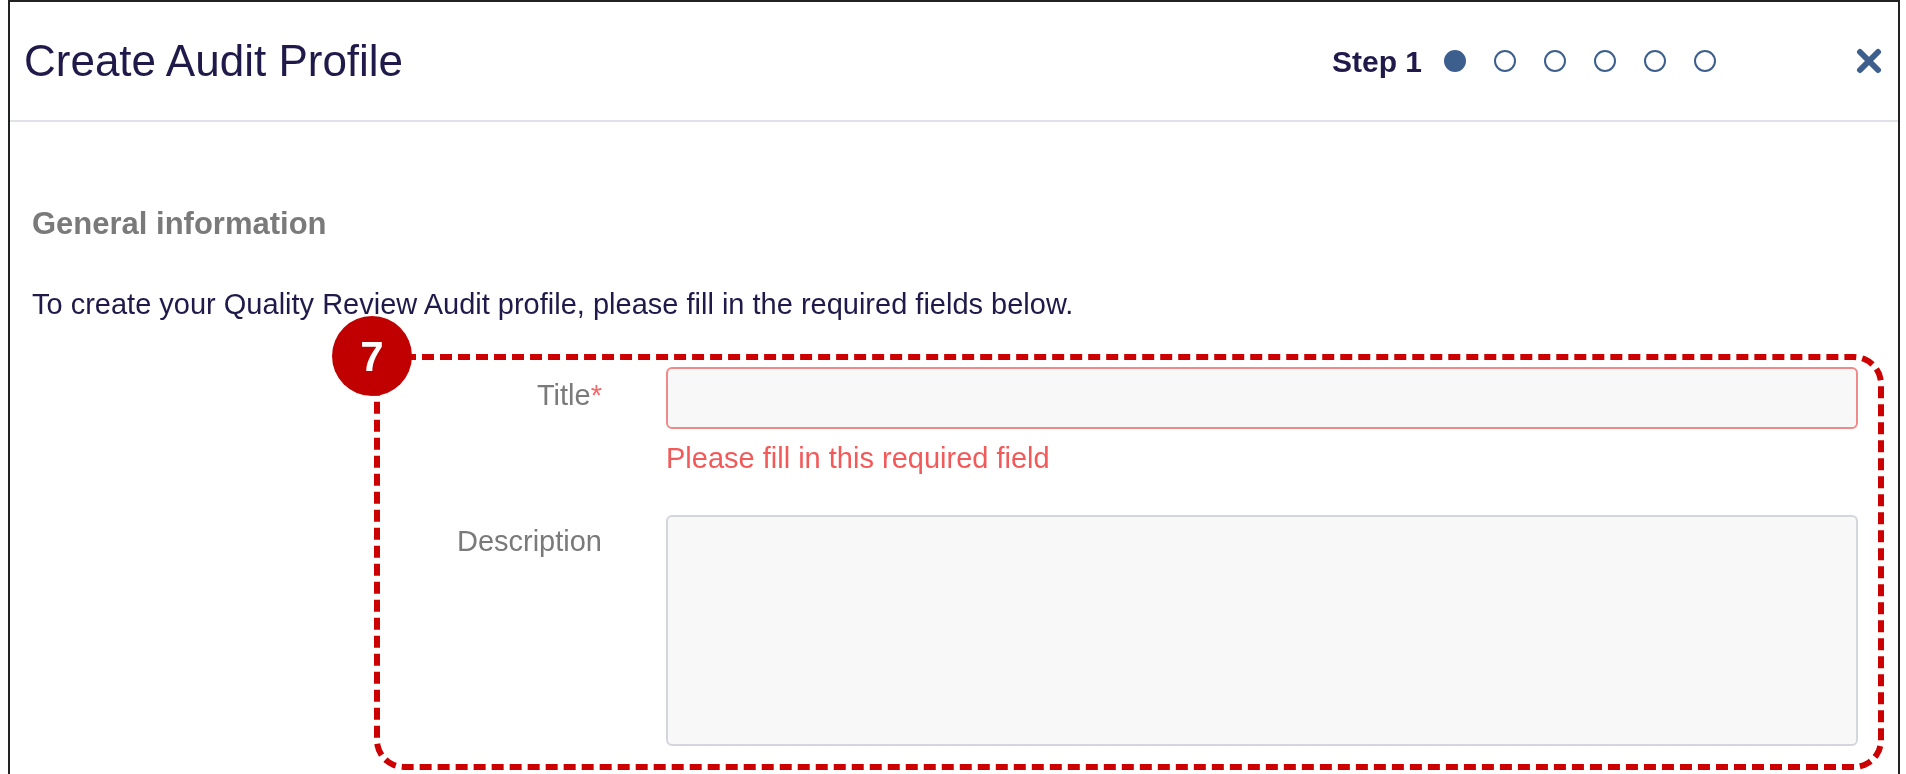 The width and height of the screenshot is (1906, 774). Describe the element at coordinates (214, 61) in the screenshot. I see `dialog-title: Create Audit Profile` at that location.